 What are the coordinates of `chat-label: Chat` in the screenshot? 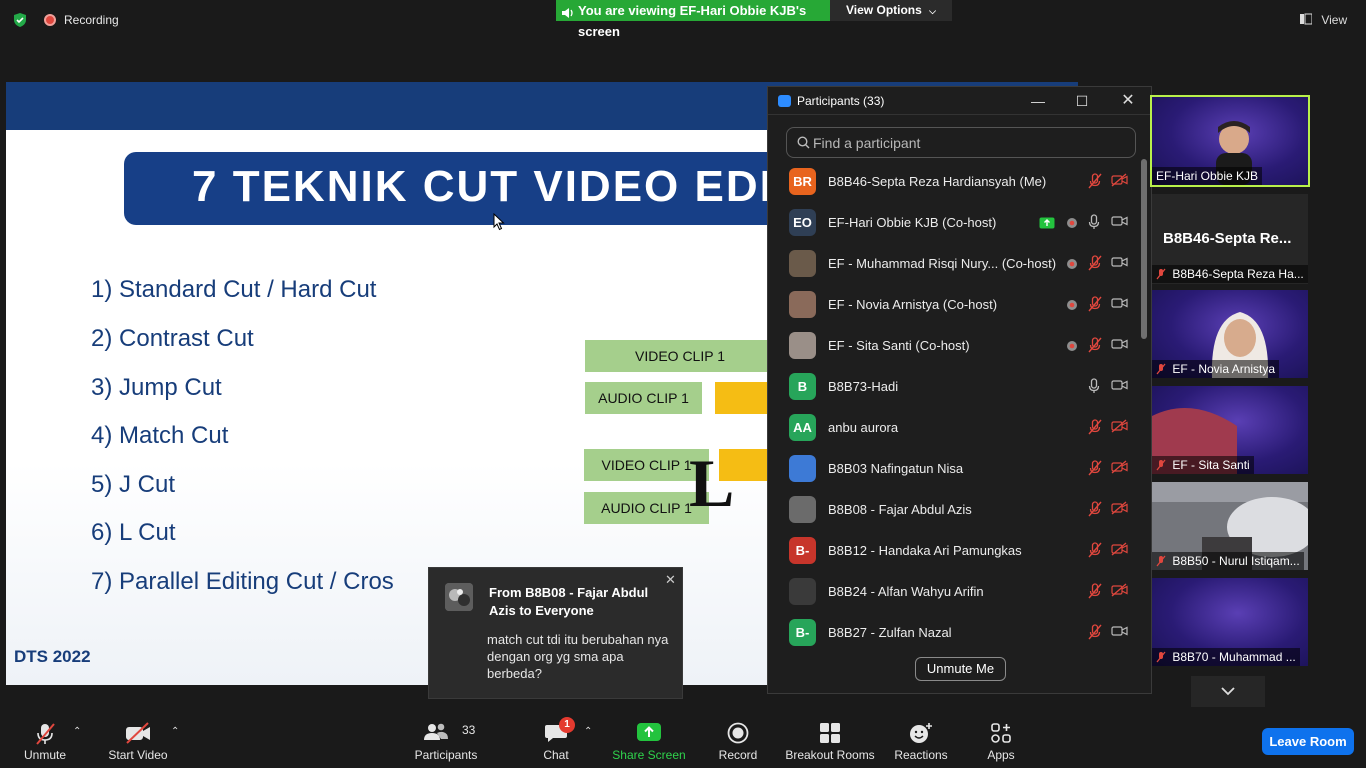 It's located at (556, 755).